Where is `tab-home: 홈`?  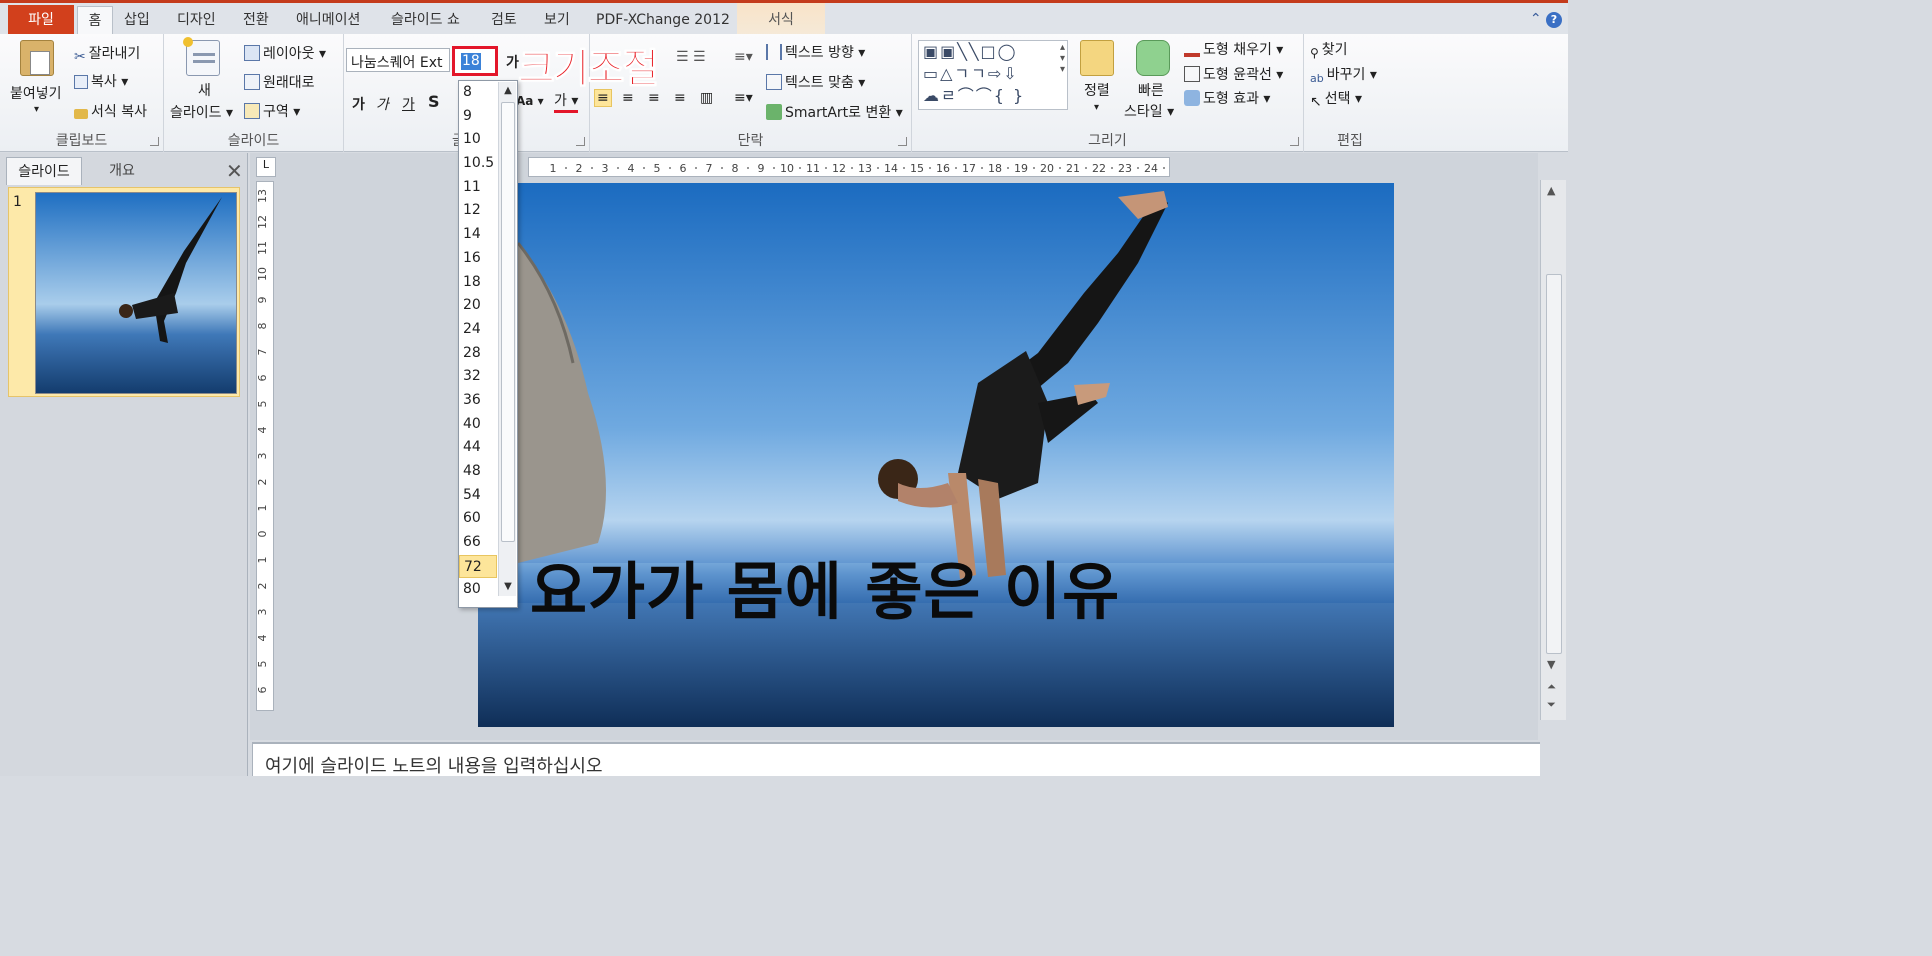 tab-home: 홈 is located at coordinates (95, 21).